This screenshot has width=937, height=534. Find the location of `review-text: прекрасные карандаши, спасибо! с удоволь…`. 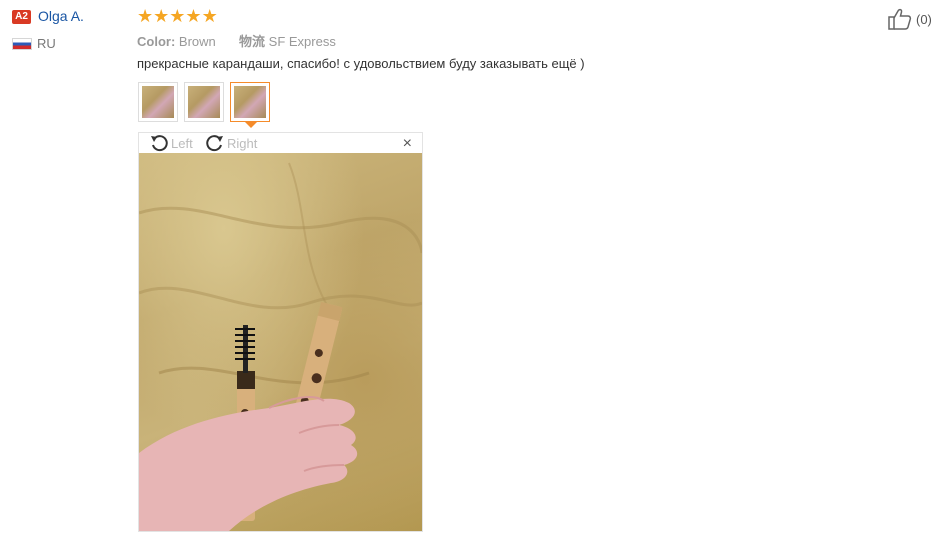

review-text: прекрасные карандаши, спасибо! с удоволь… is located at coordinates (361, 63).